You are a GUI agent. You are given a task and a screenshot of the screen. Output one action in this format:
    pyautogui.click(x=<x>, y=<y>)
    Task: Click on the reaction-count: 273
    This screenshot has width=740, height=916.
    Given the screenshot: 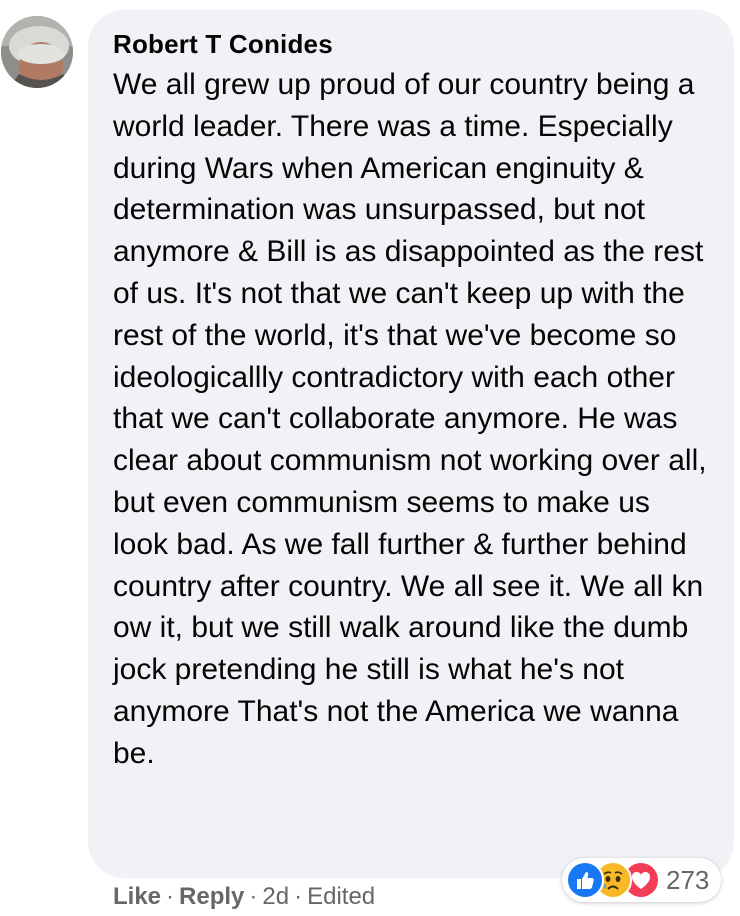 What is the action you would take?
    pyautogui.click(x=688, y=880)
    